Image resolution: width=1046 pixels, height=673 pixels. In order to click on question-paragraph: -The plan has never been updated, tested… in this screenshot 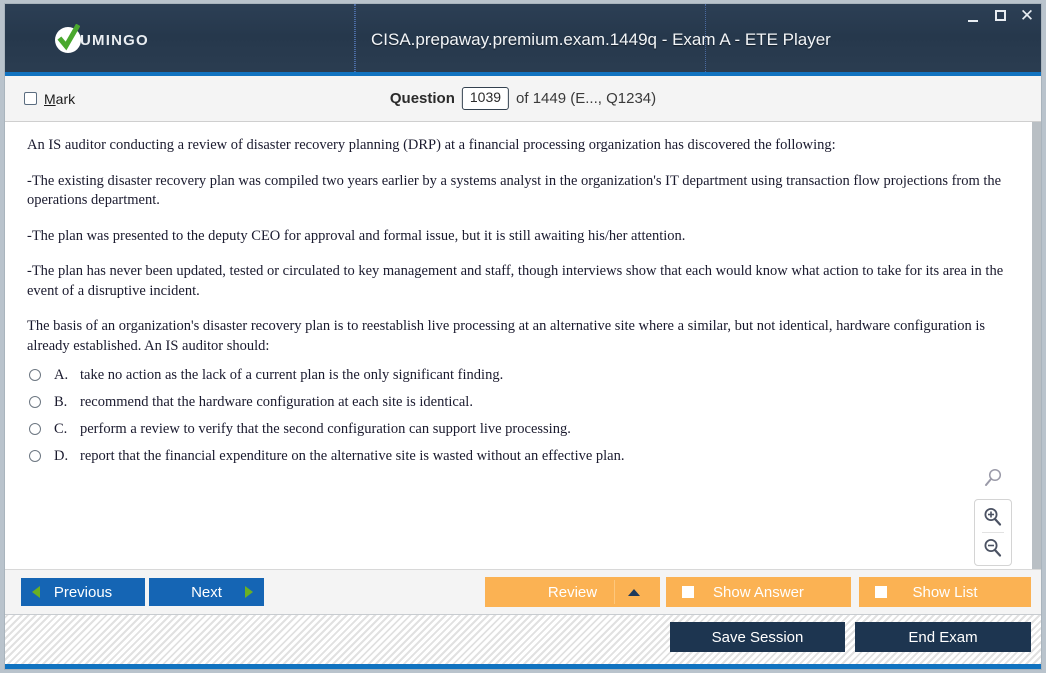, I will do `click(515, 281)`.